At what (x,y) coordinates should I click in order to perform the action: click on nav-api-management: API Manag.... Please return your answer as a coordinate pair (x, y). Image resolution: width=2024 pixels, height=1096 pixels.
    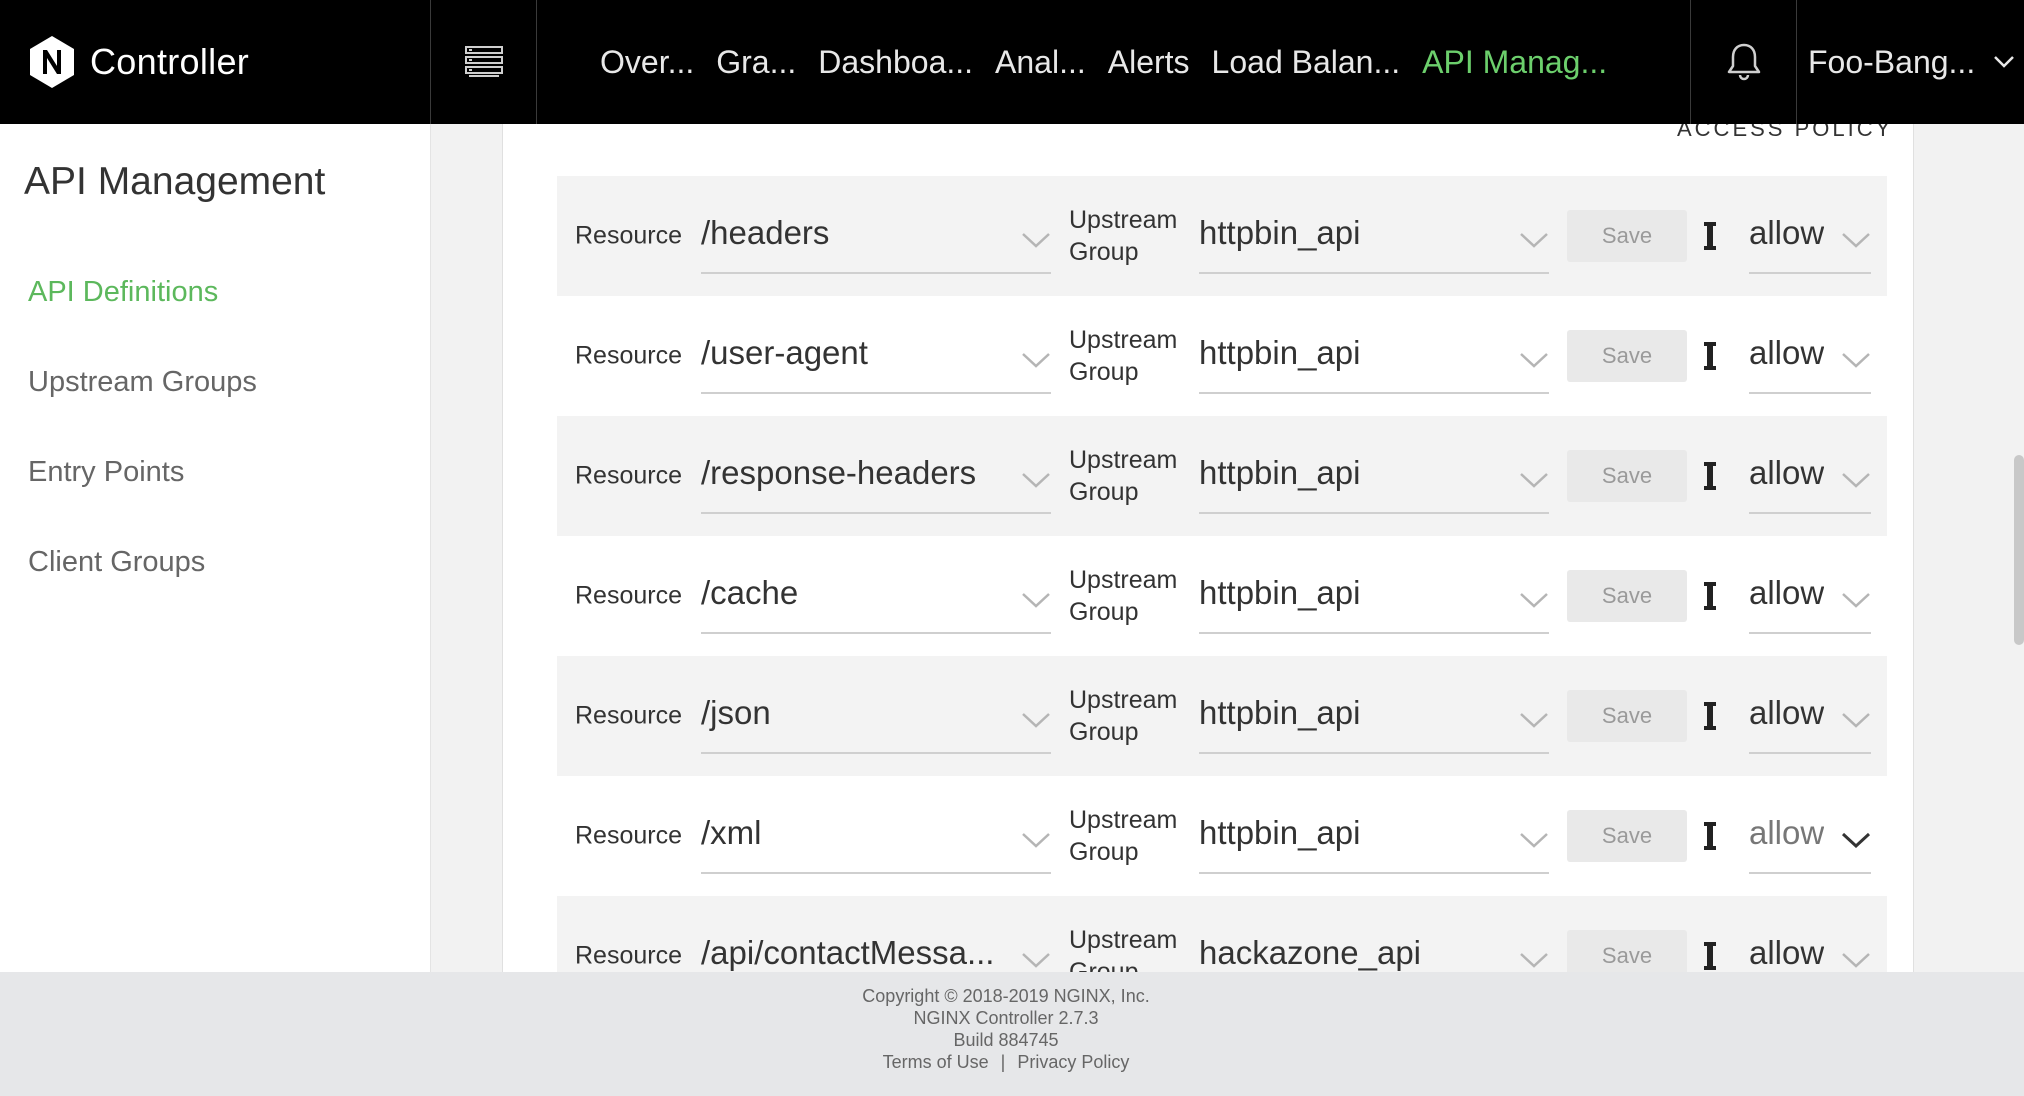
    Looking at the image, I should click on (1514, 62).